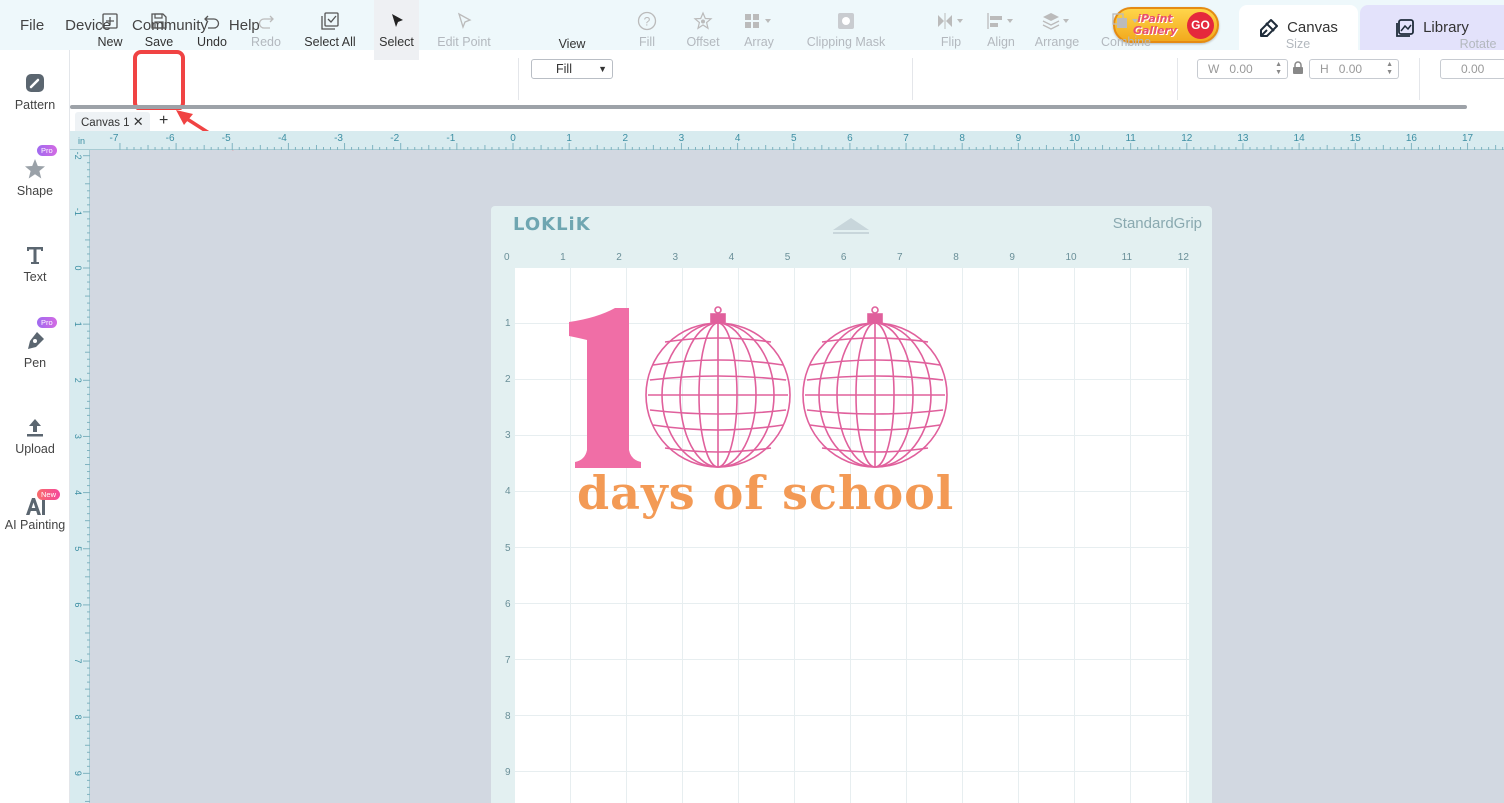  Describe the element at coordinates (330, 21) in the screenshot. I see `select-all-icon` at that location.